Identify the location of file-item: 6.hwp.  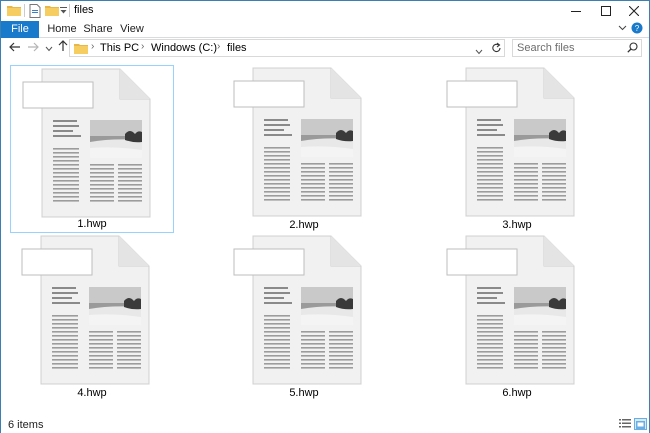
(517, 317).